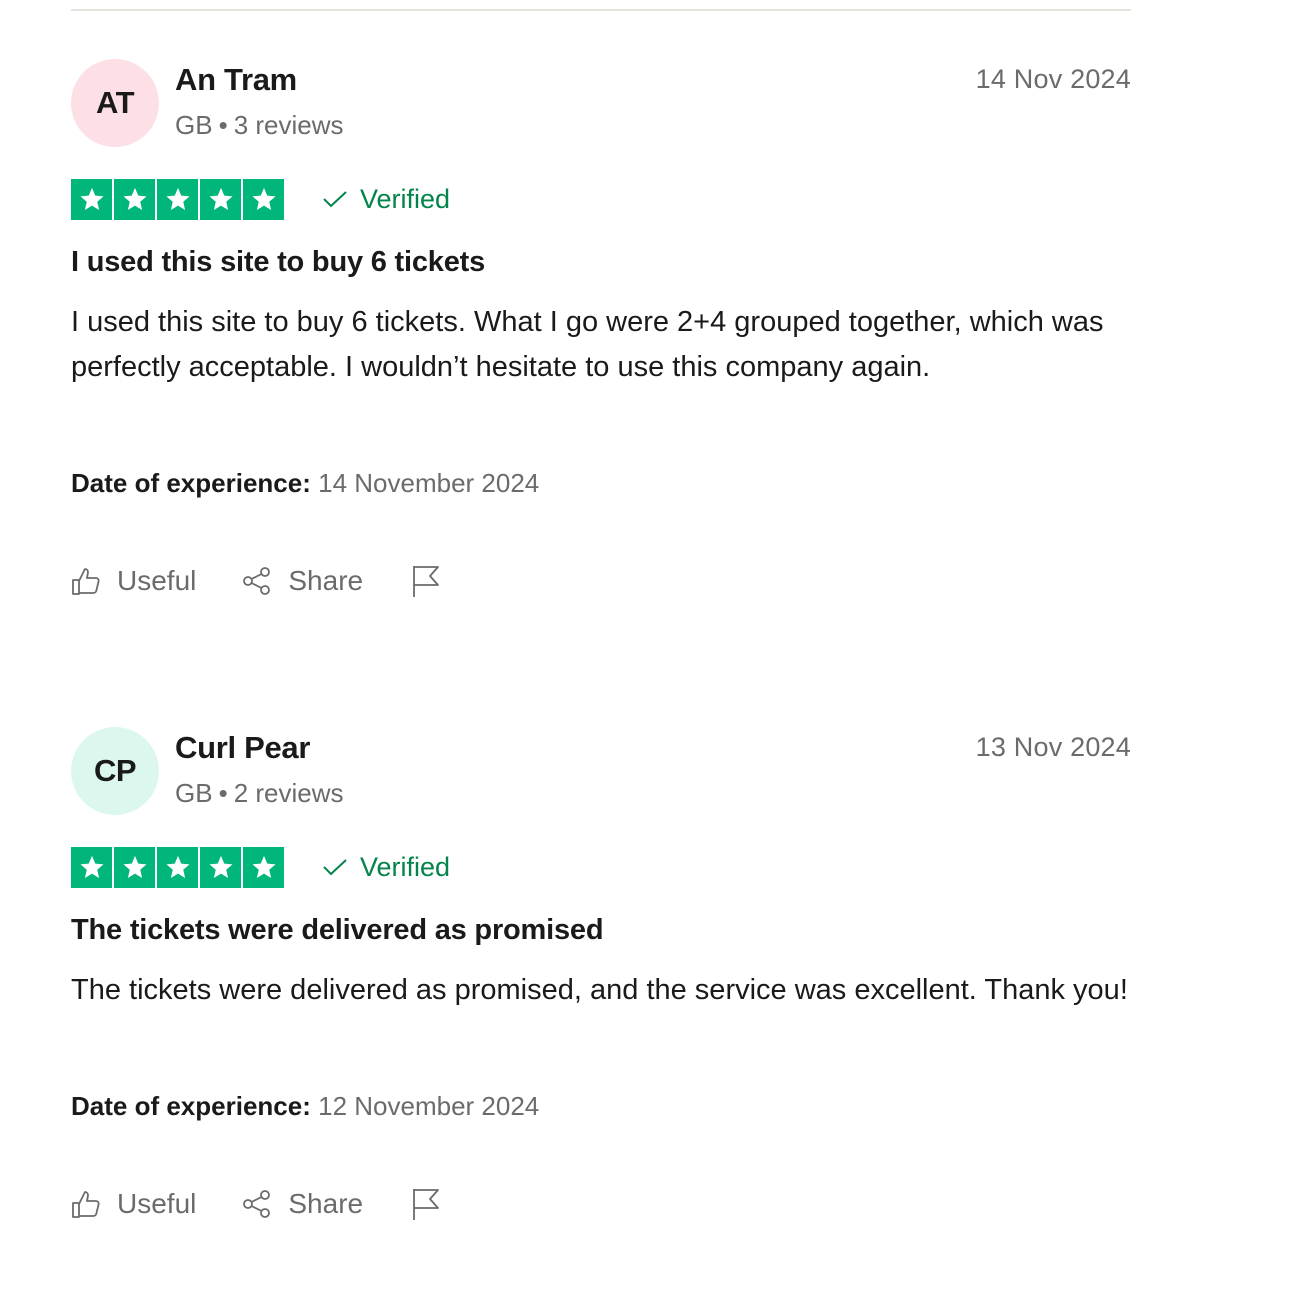 The width and height of the screenshot is (1306, 1306). I want to click on date-of-experience: Date of experience: 14 November 2024, so click(305, 483).